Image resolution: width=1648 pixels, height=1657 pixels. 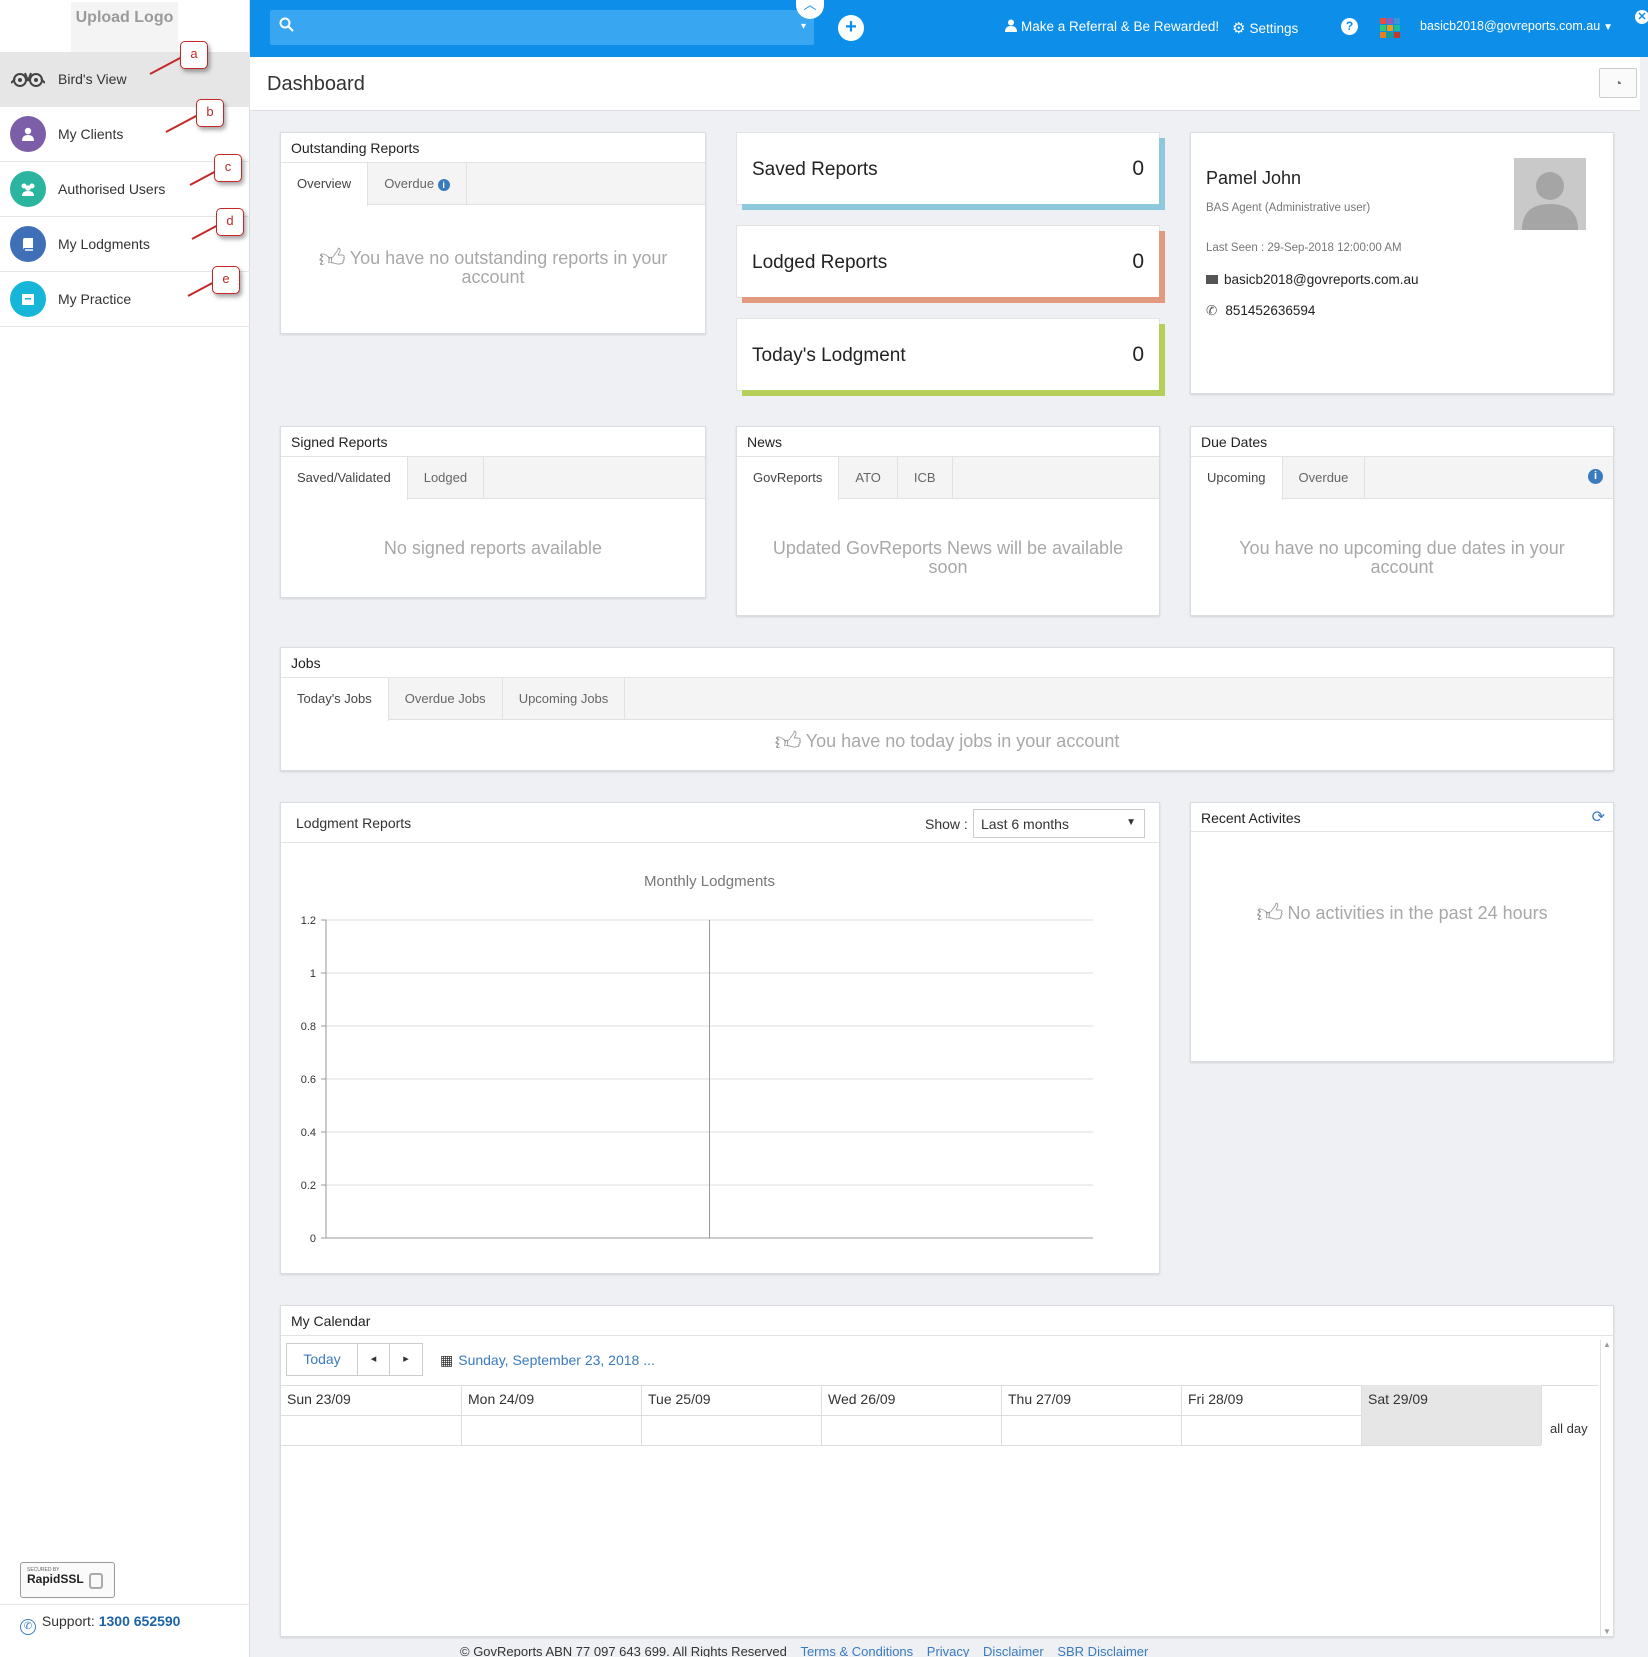 What do you see at coordinates (788, 741) in the screenshot?
I see `thumbs-up-icon: 👍︎` at bounding box center [788, 741].